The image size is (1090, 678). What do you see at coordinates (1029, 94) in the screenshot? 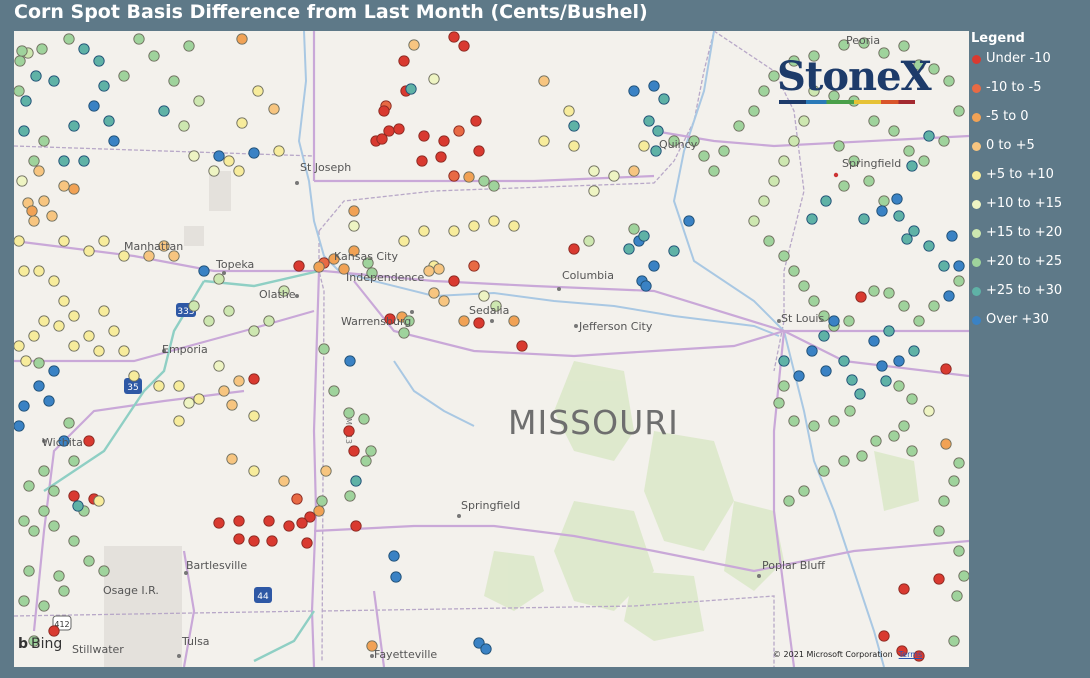
I see `legend-item: -10 to -5` at bounding box center [1029, 94].